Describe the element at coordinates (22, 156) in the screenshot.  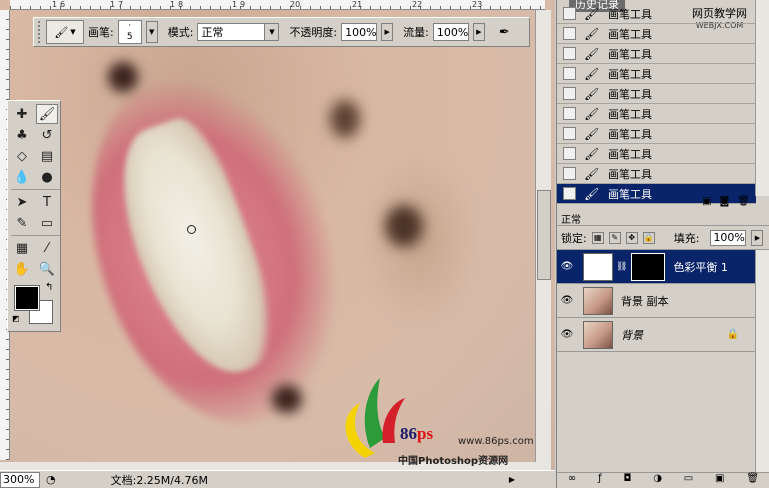
I see `eraser-tool-icon: ◇` at that location.